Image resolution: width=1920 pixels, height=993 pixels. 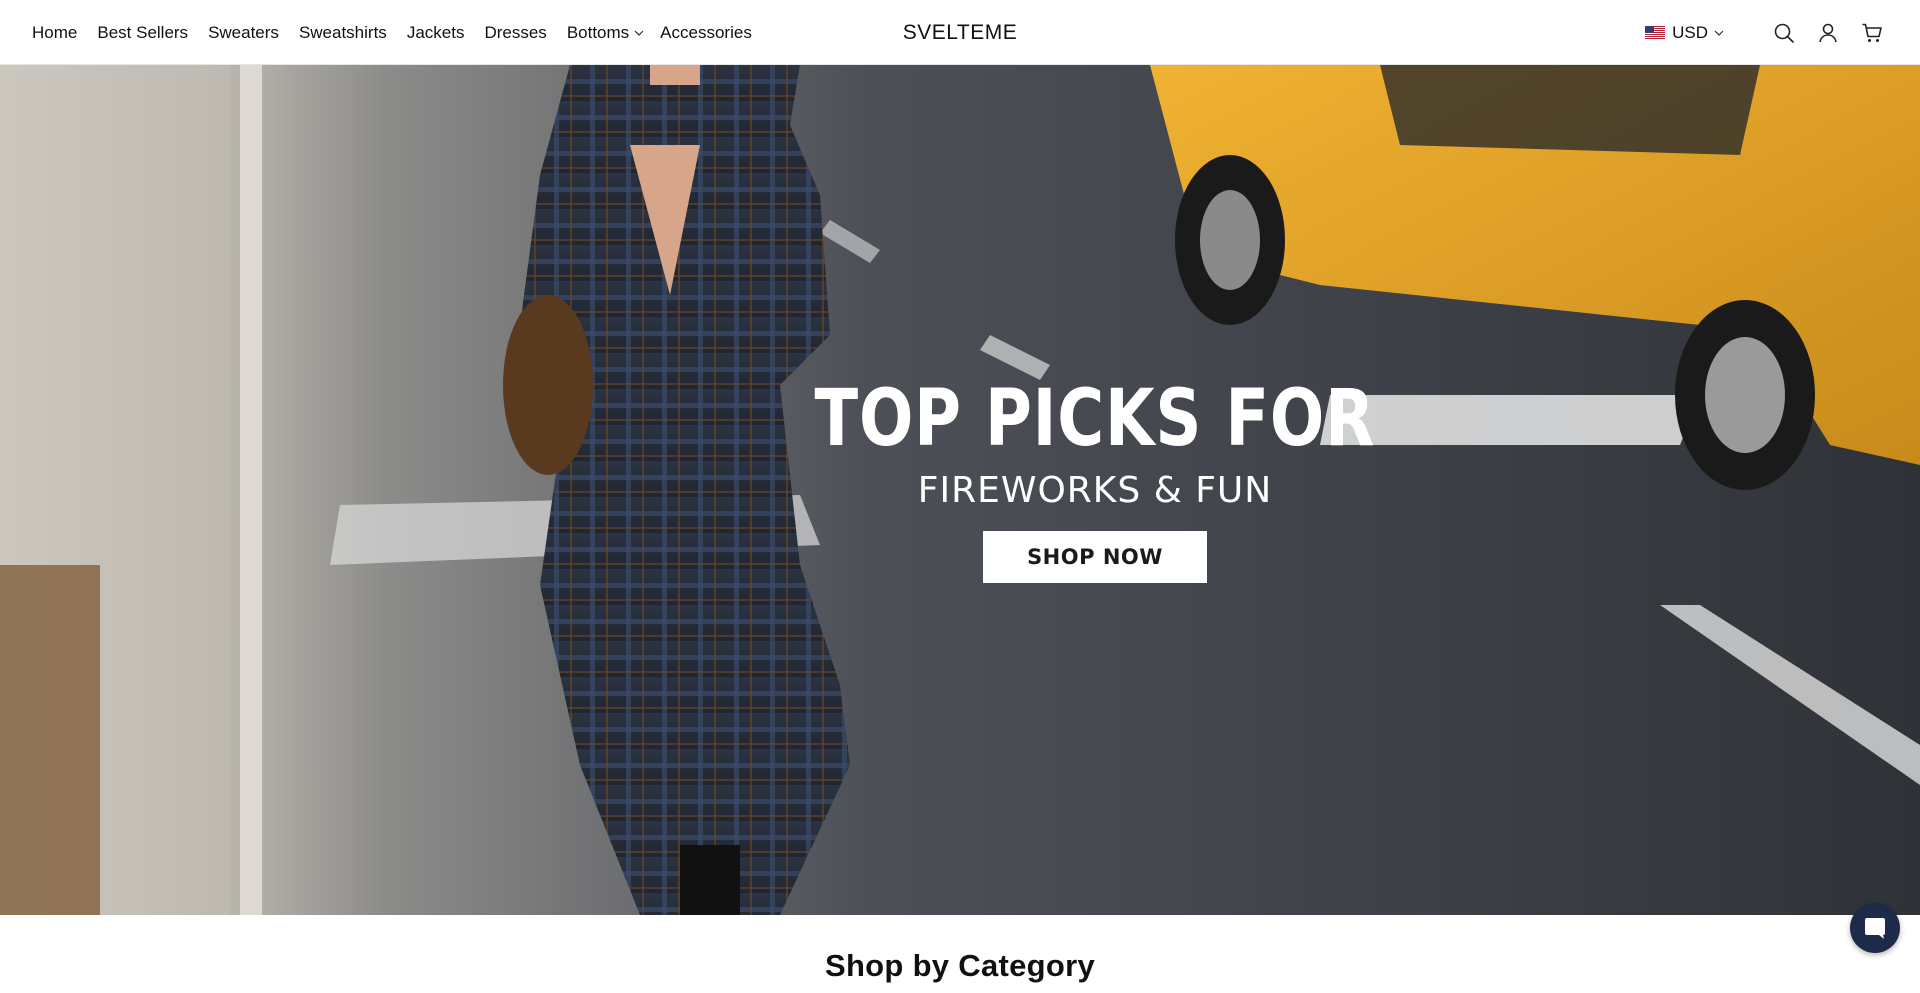 What do you see at coordinates (1872, 33) in the screenshot?
I see `cart-icon` at bounding box center [1872, 33].